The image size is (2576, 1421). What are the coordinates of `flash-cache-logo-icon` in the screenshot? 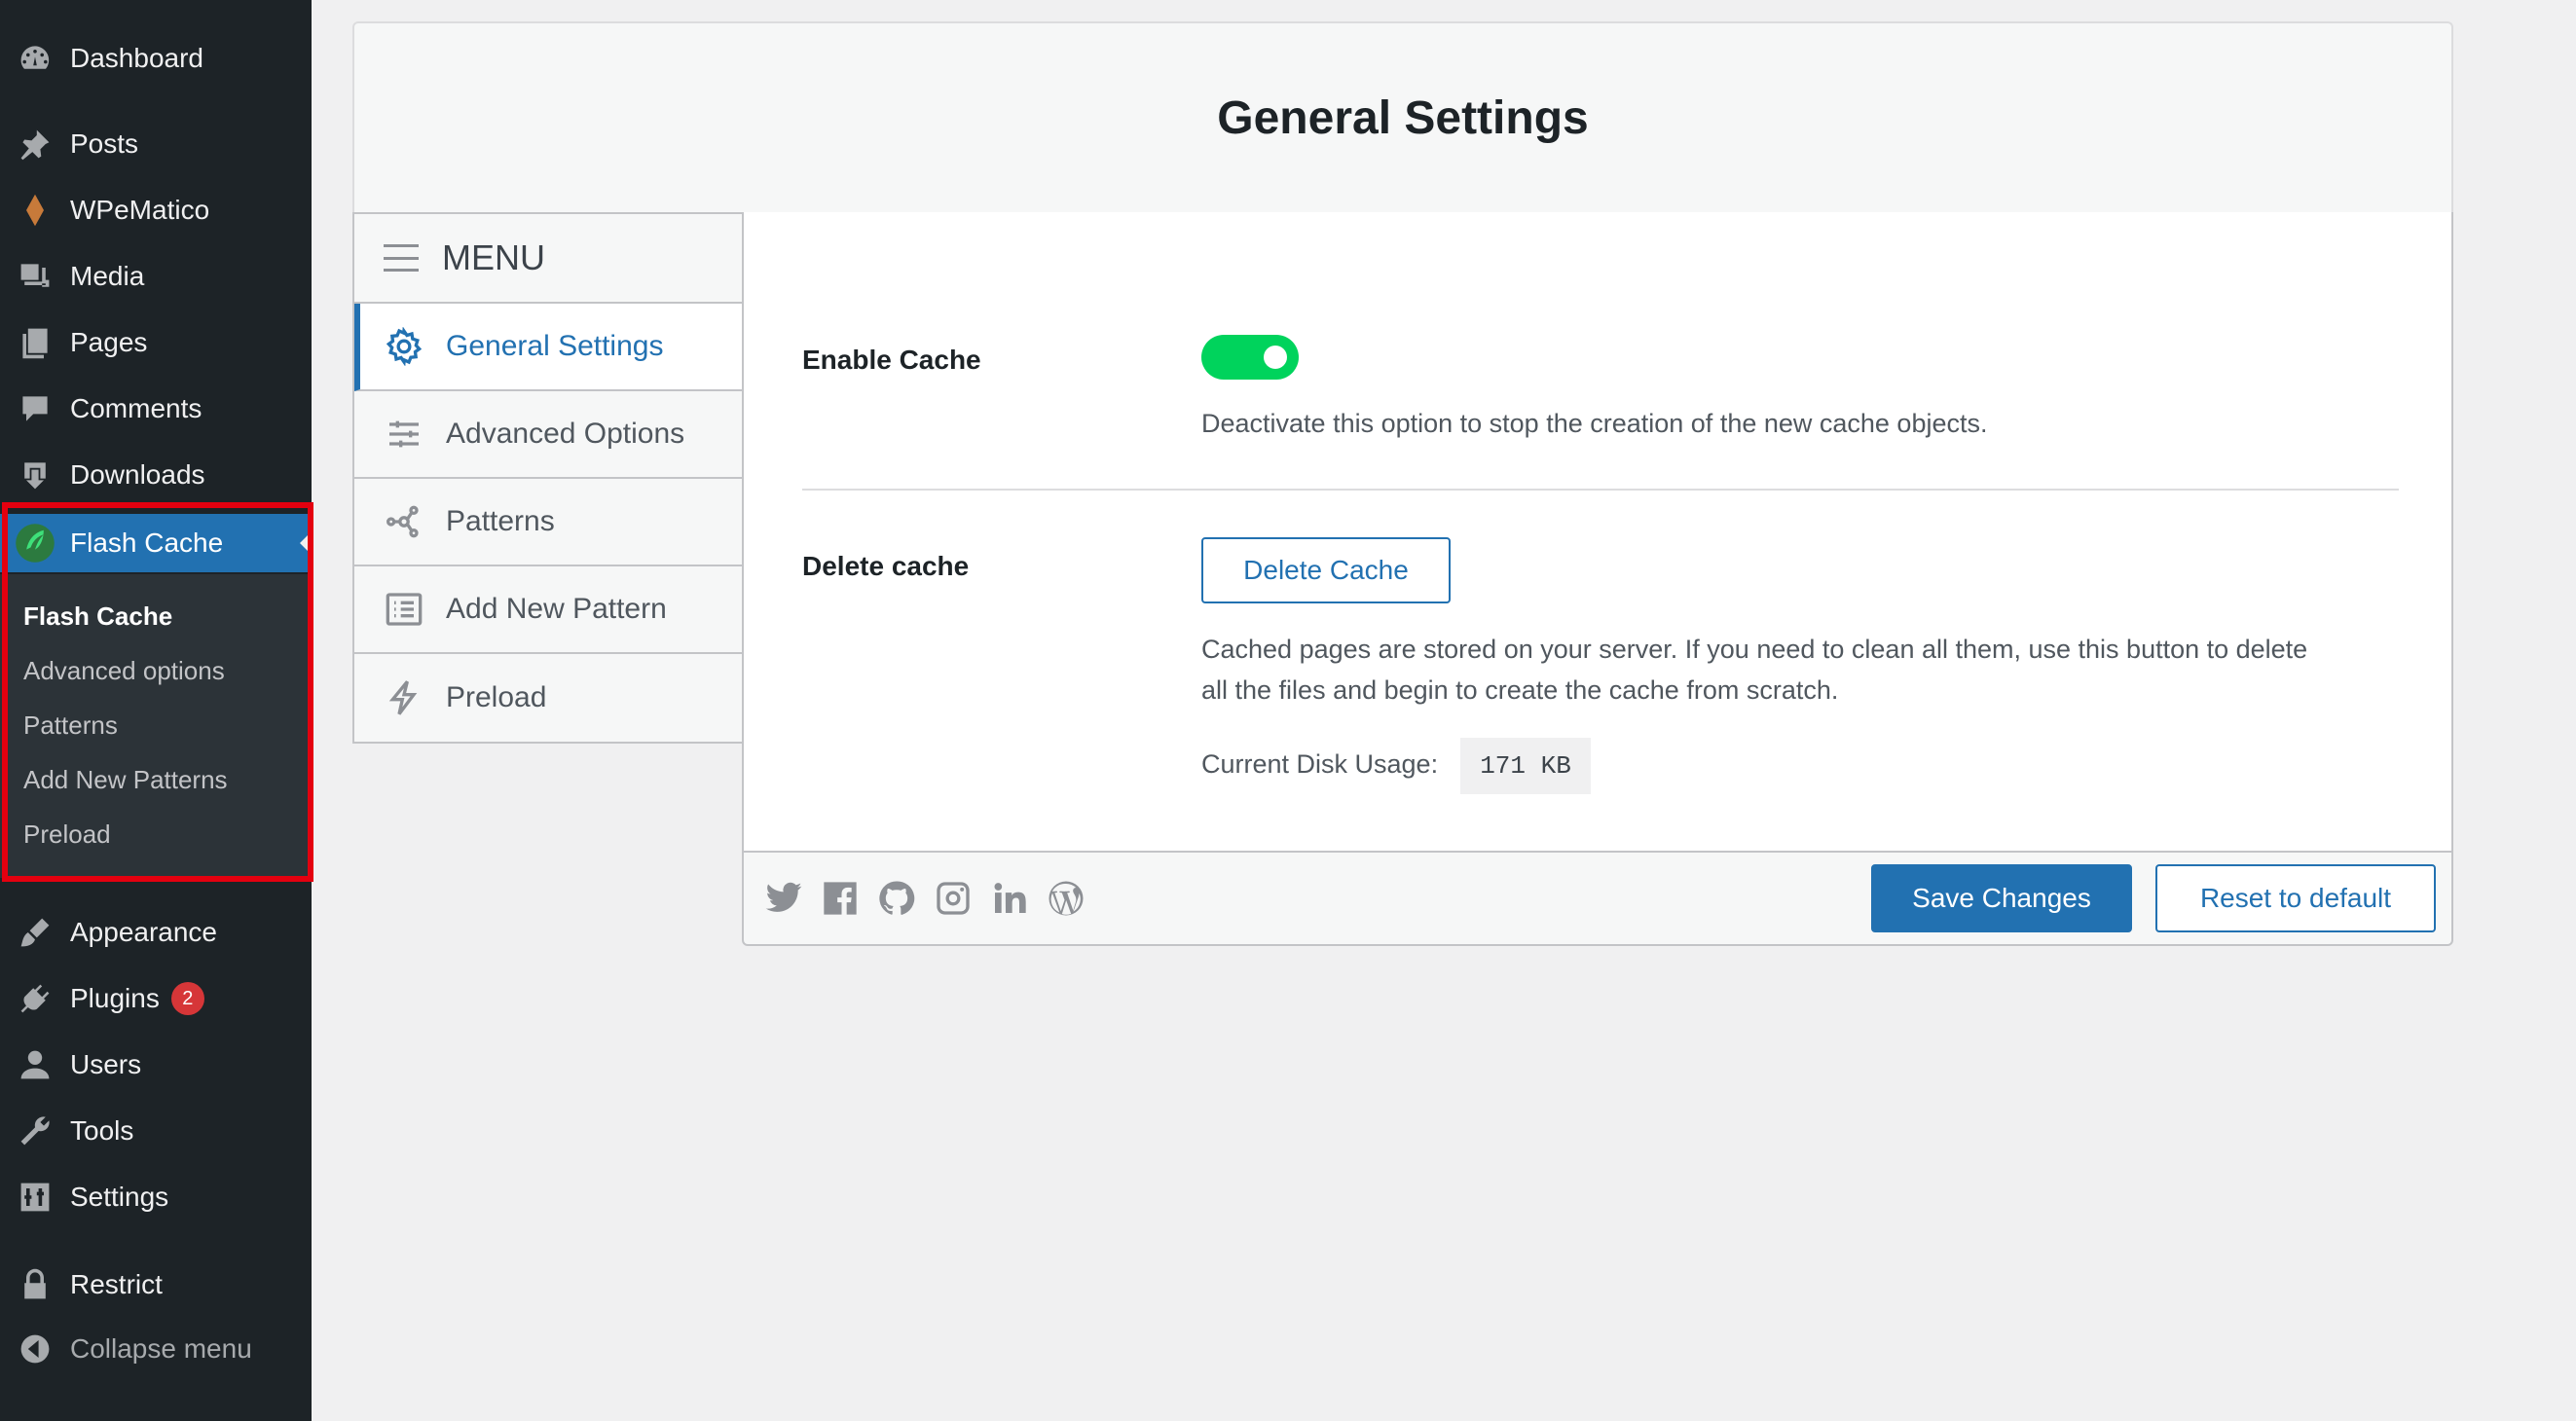 It's located at (35, 544).